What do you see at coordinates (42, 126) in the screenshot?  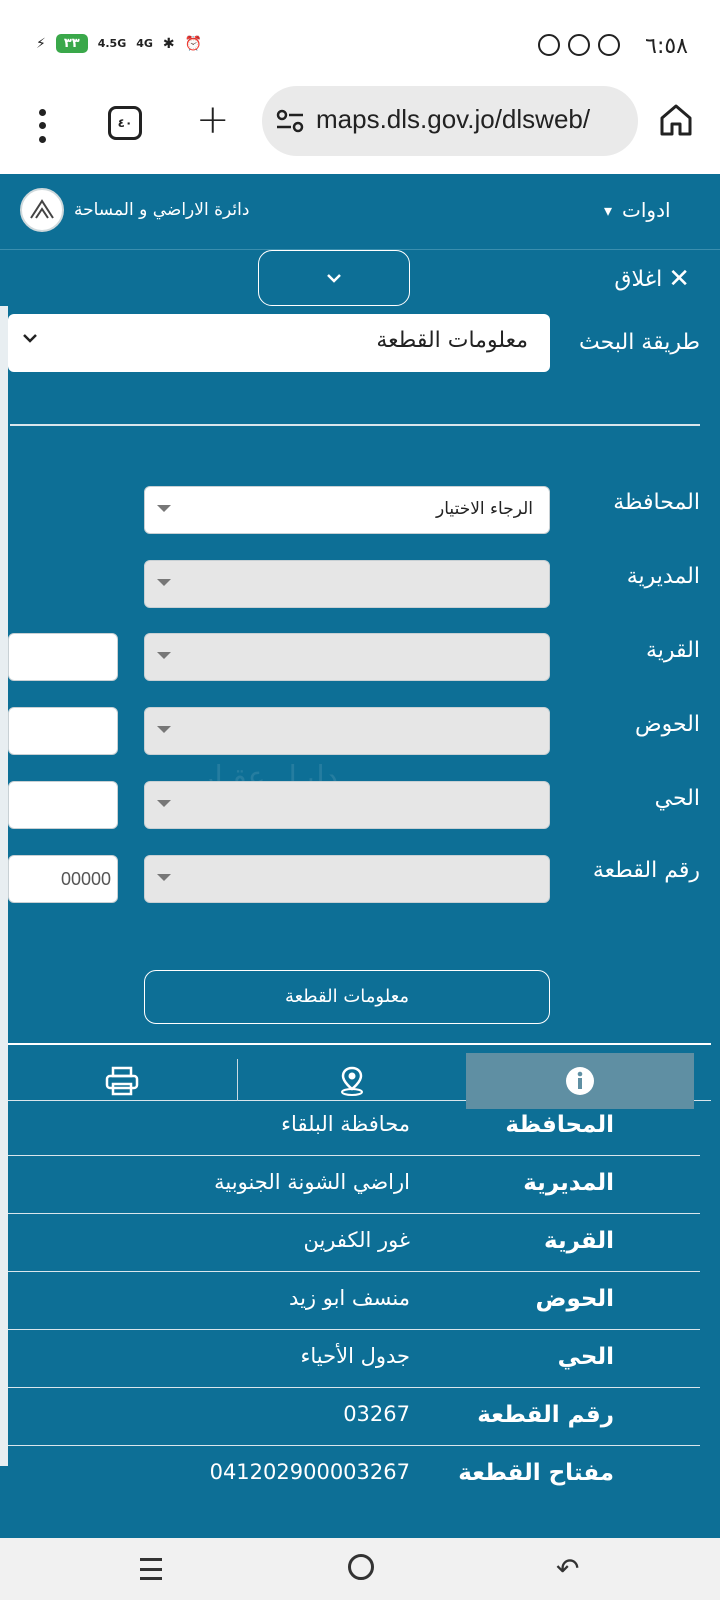 I see `browser-menu-icon` at bounding box center [42, 126].